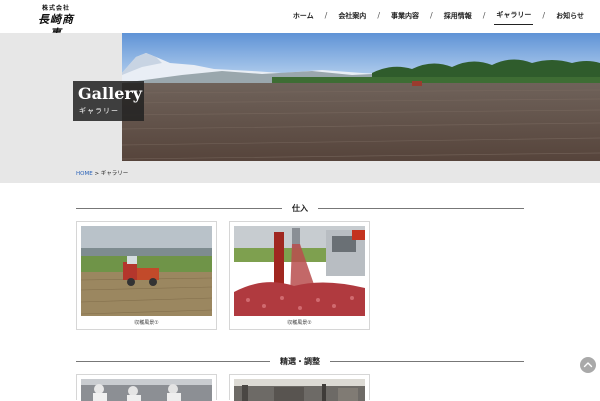  What do you see at coordinates (438, 17) in the screenshot?
I see `main-nav: ホーム / 会社案内 / 事業内容 / 採用情報 / ギャラリー / お知らせ` at bounding box center [438, 17].